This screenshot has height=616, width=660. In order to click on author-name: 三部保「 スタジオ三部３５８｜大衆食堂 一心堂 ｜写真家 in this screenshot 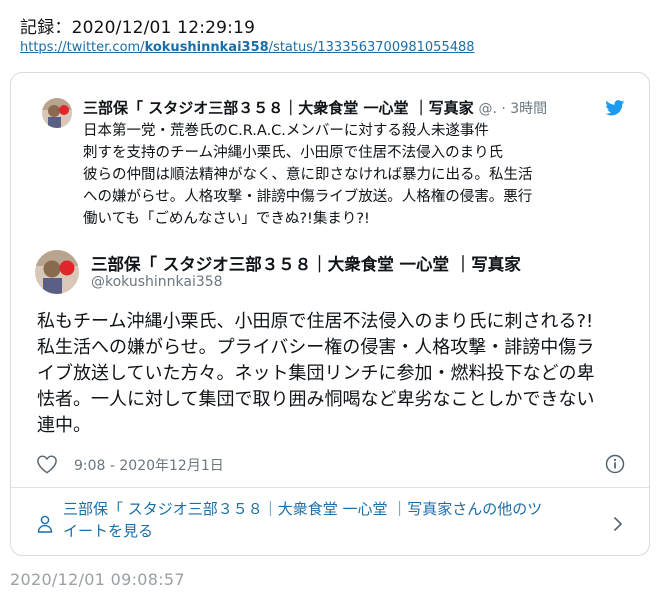, I will do `click(306, 263)`.